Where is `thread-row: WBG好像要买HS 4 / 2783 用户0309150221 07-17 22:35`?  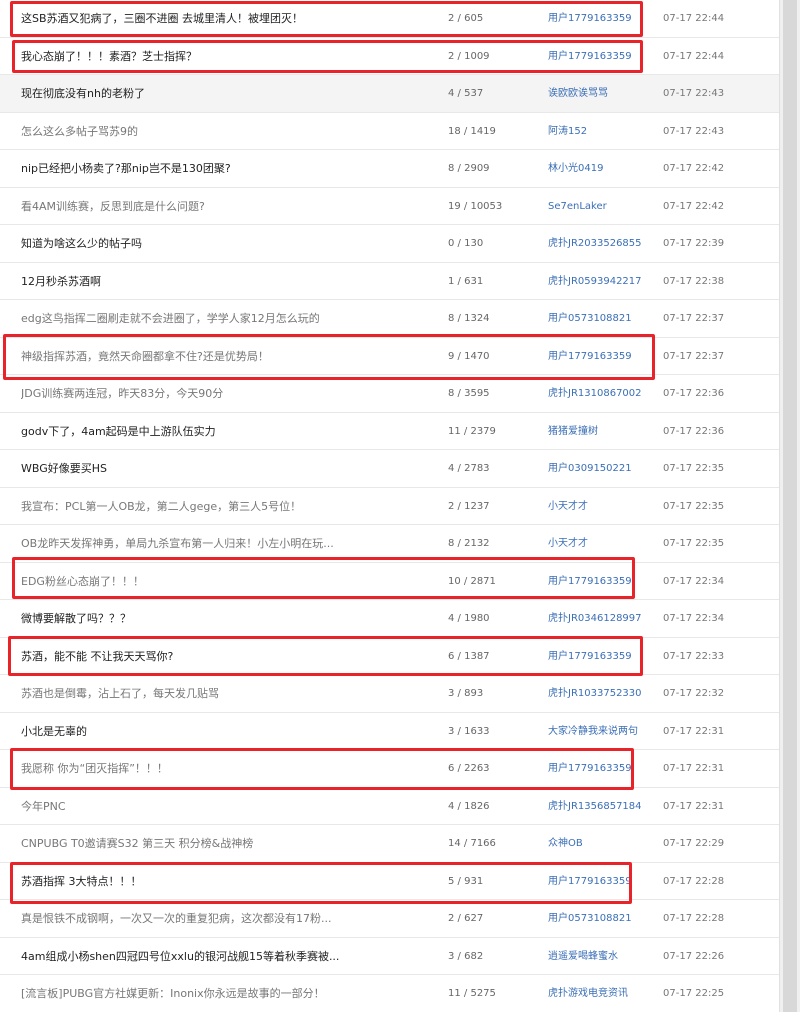 thread-row: WBG好像要买HS 4 / 2783 用户0309150221 07-17 22:35 is located at coordinates (389, 469).